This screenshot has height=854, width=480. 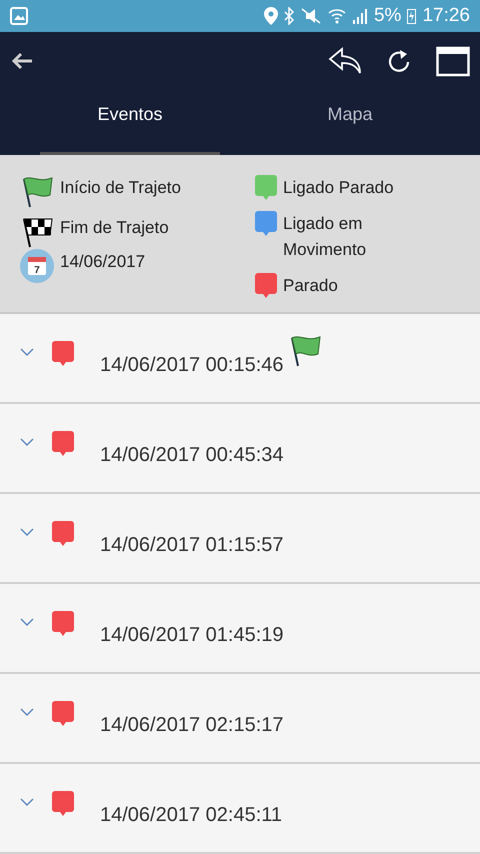 What do you see at coordinates (192, 635) in the screenshot?
I see `event-time: 14/06/2017 01:45:19` at bounding box center [192, 635].